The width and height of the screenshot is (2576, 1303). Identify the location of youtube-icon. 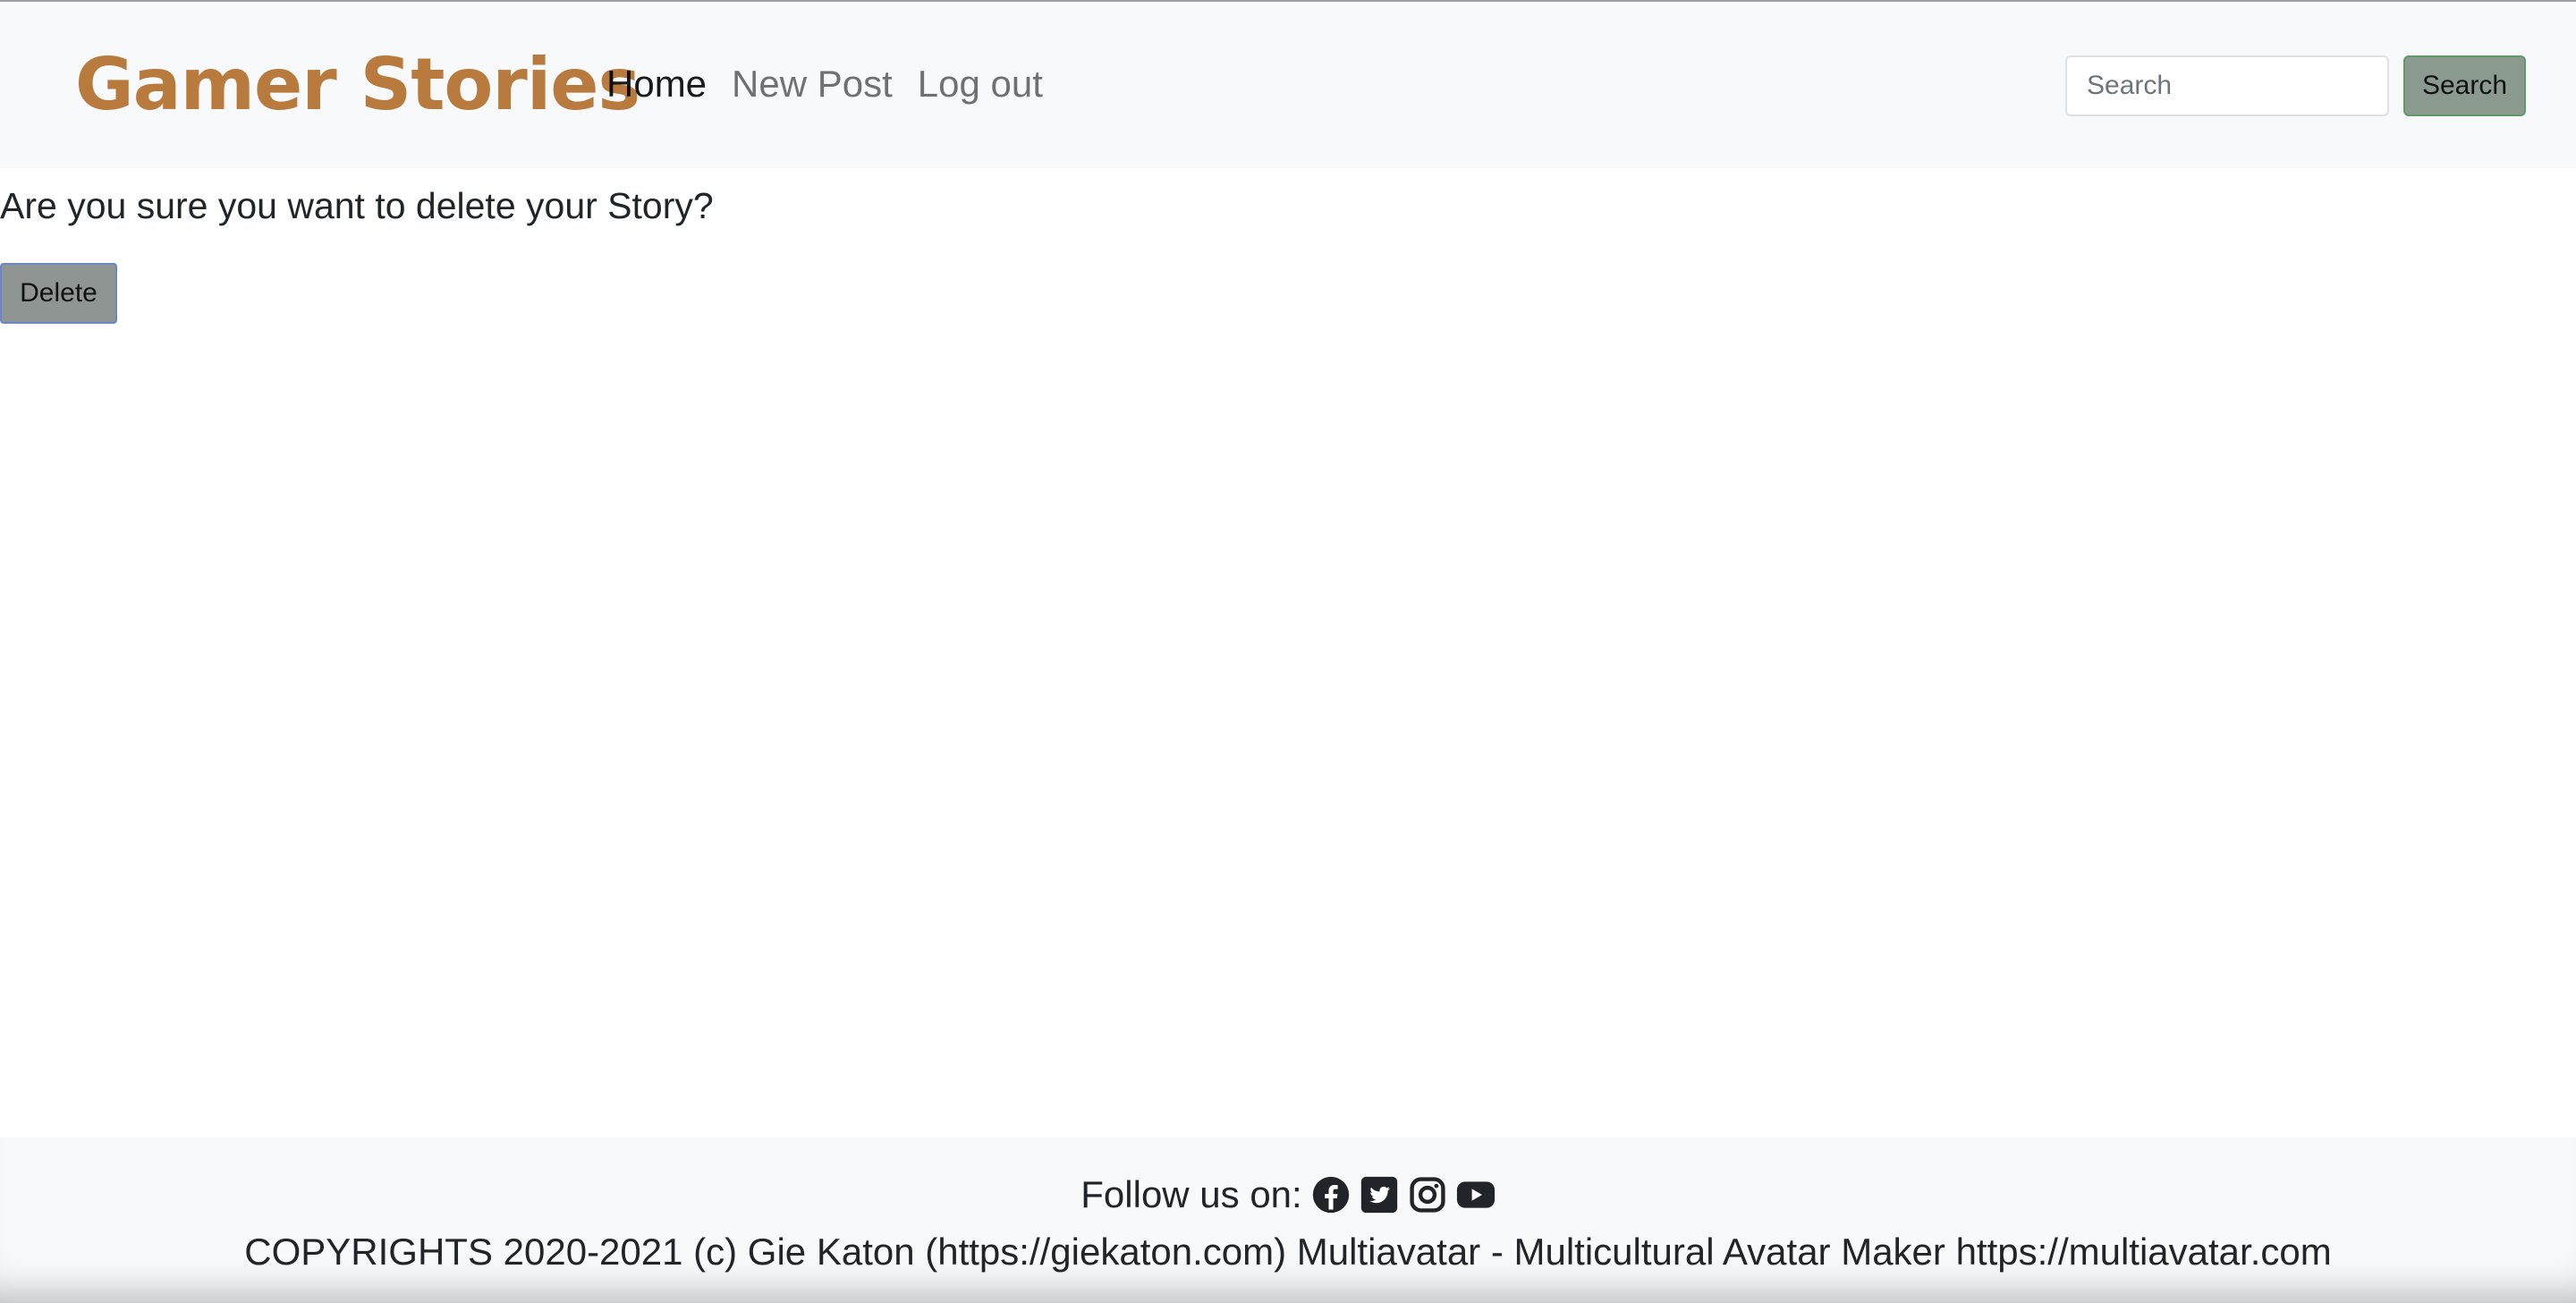
(1476, 1194).